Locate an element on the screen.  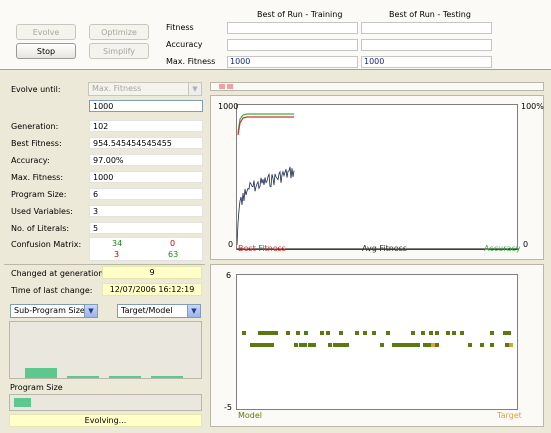
max-fitness-value: 1000 is located at coordinates (146, 177).